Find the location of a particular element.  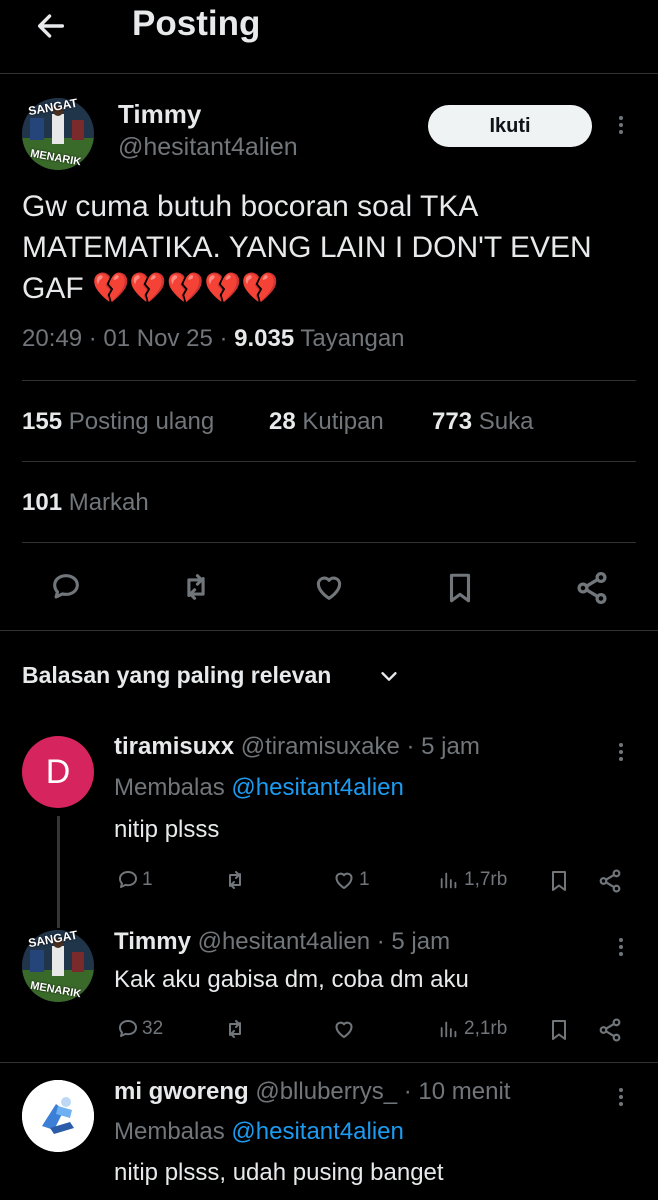

avatar-letter: D is located at coordinates (58, 771).